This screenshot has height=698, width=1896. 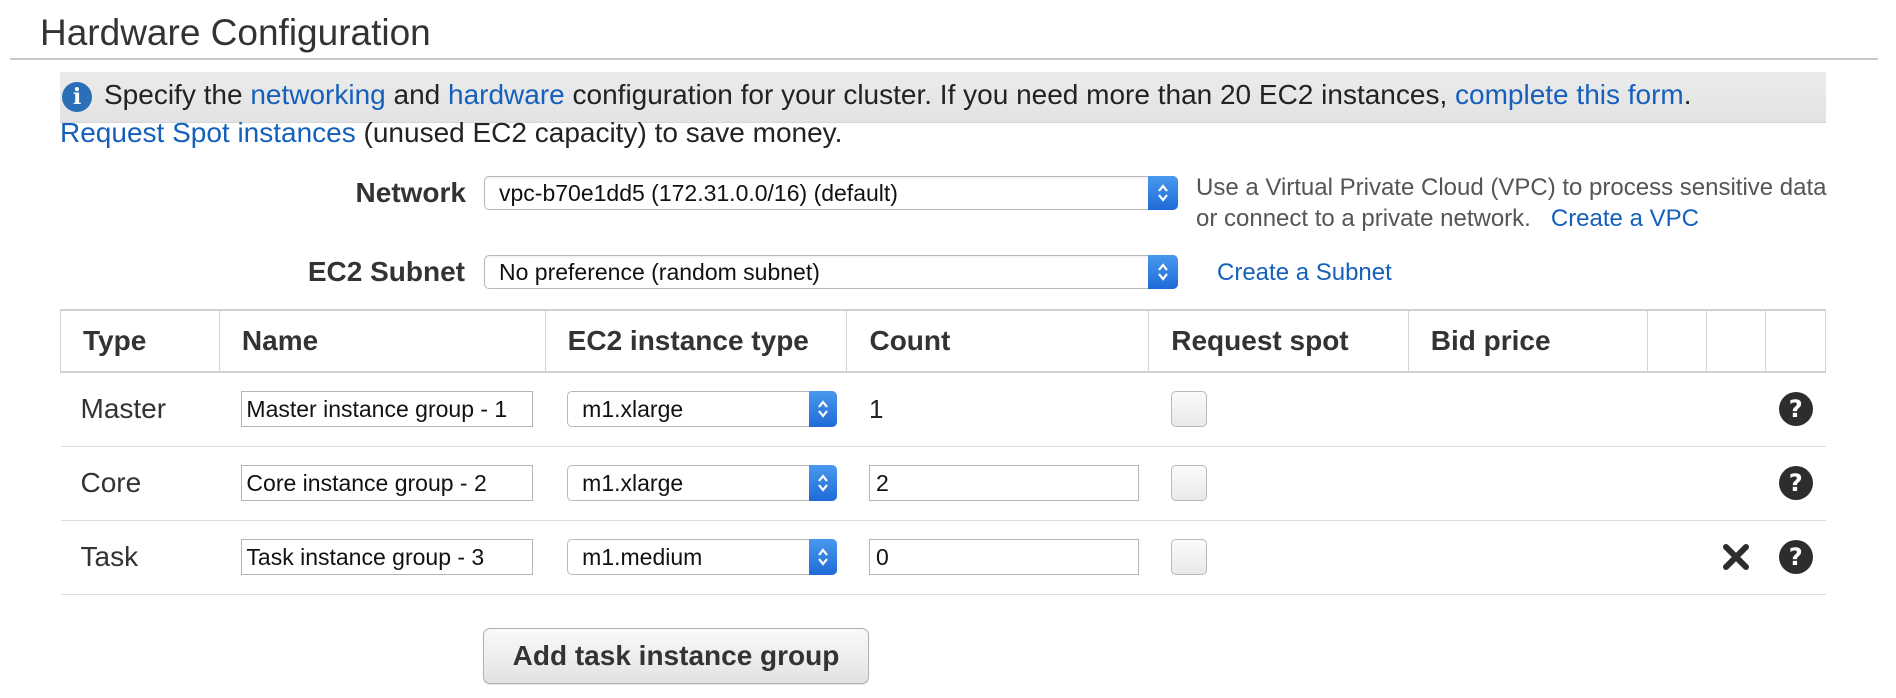 I want to click on subnet-label: EC2 Subnet, so click(x=386, y=271).